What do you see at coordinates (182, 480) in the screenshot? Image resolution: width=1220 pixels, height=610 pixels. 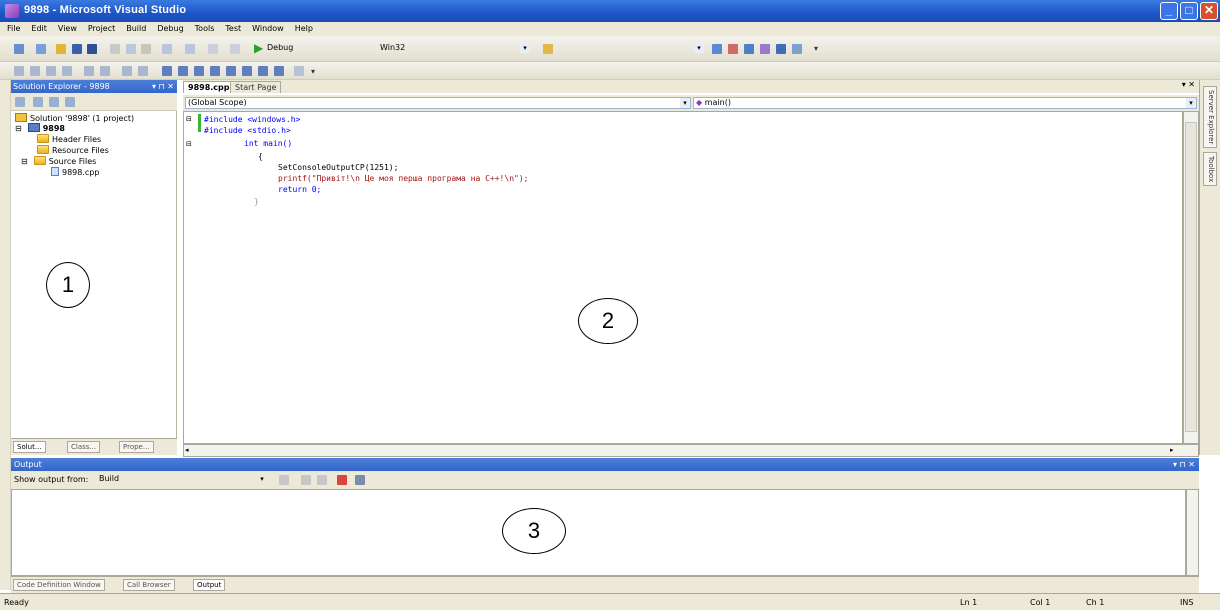 I see `show-output-select: Build ▾` at bounding box center [182, 480].